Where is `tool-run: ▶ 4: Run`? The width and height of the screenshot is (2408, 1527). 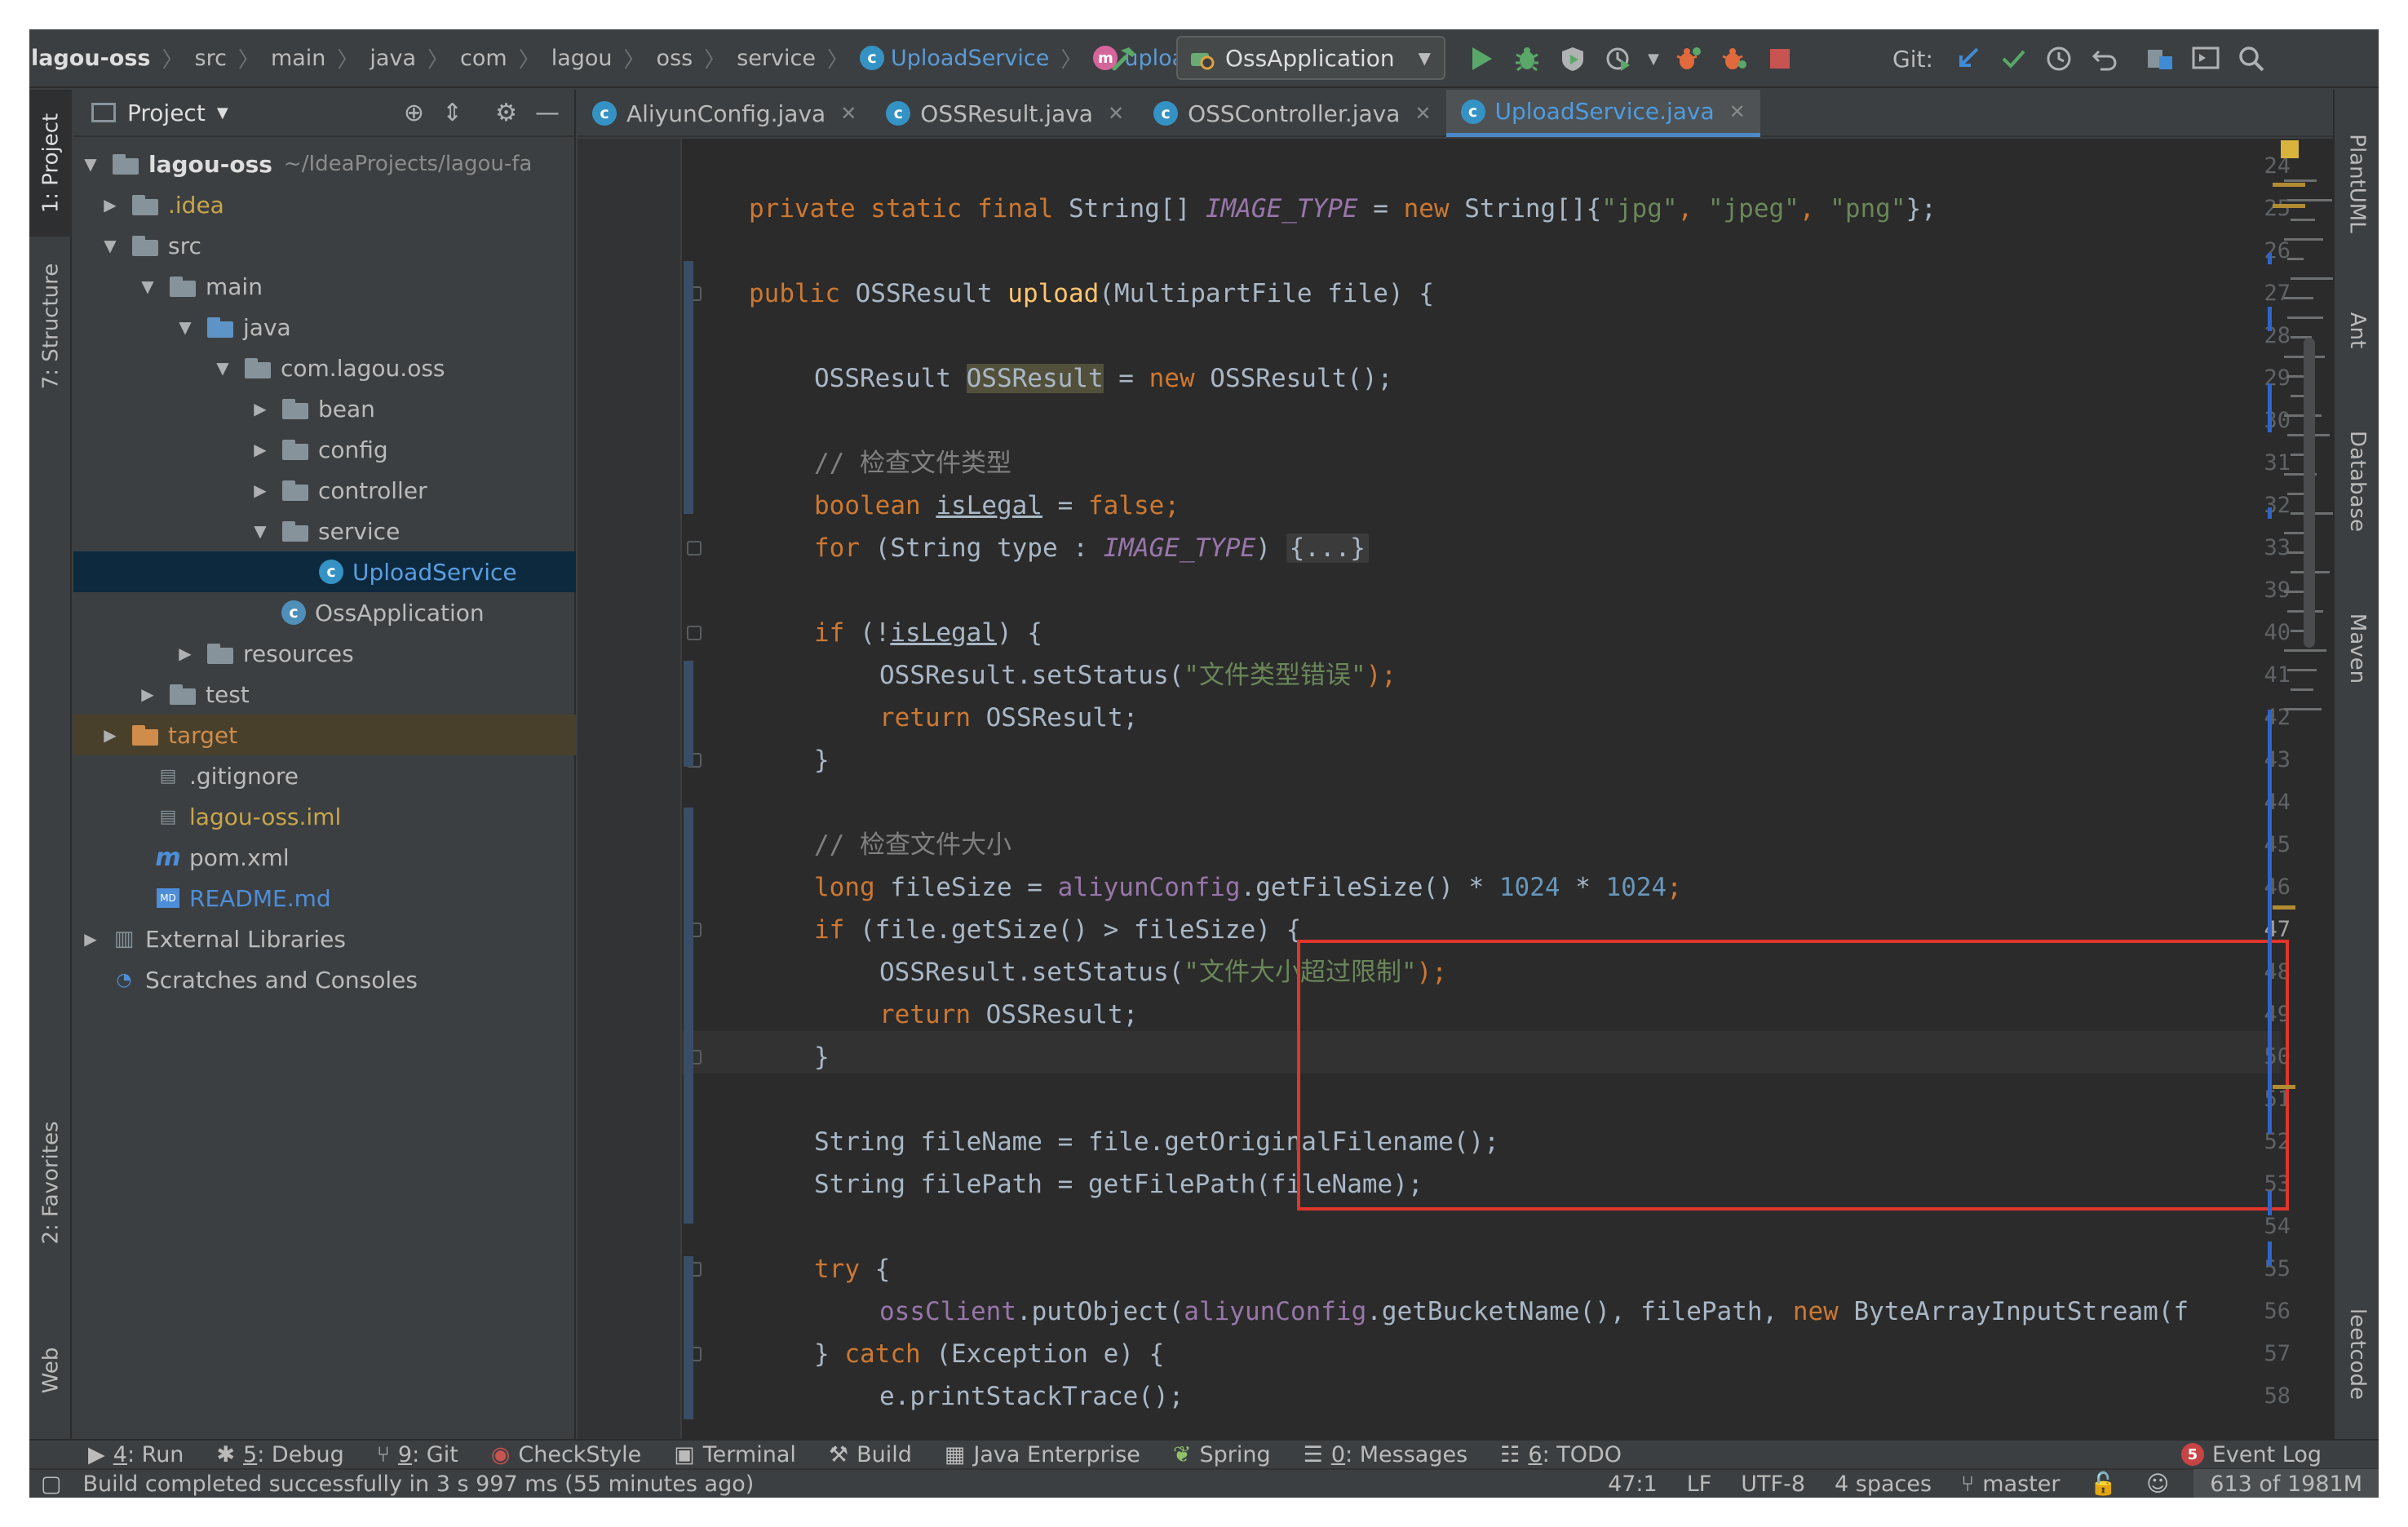 tool-run: ▶ 4: Run is located at coordinates (136, 1454).